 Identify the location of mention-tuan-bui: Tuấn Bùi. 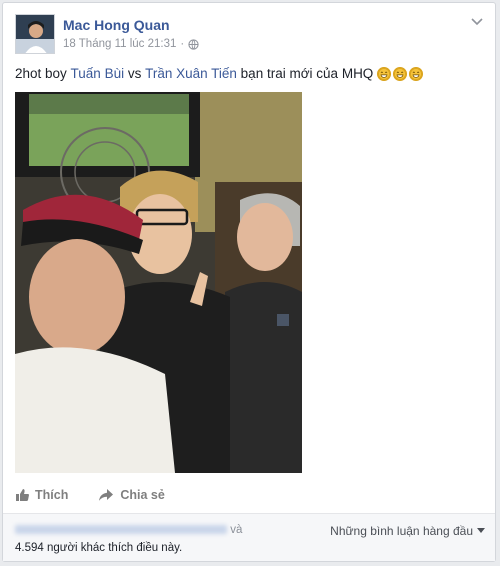
(98, 73).